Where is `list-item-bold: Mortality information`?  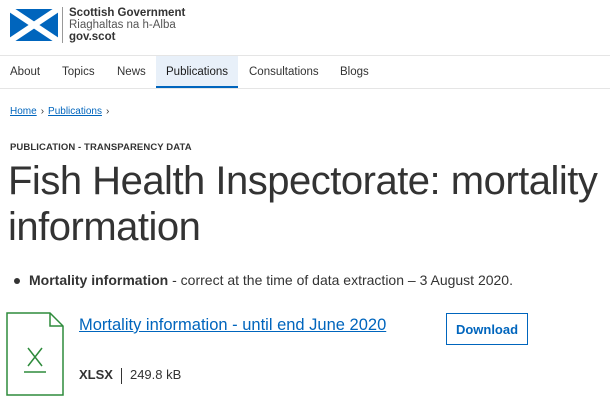
list-item-bold: Mortality information is located at coordinates (99, 280).